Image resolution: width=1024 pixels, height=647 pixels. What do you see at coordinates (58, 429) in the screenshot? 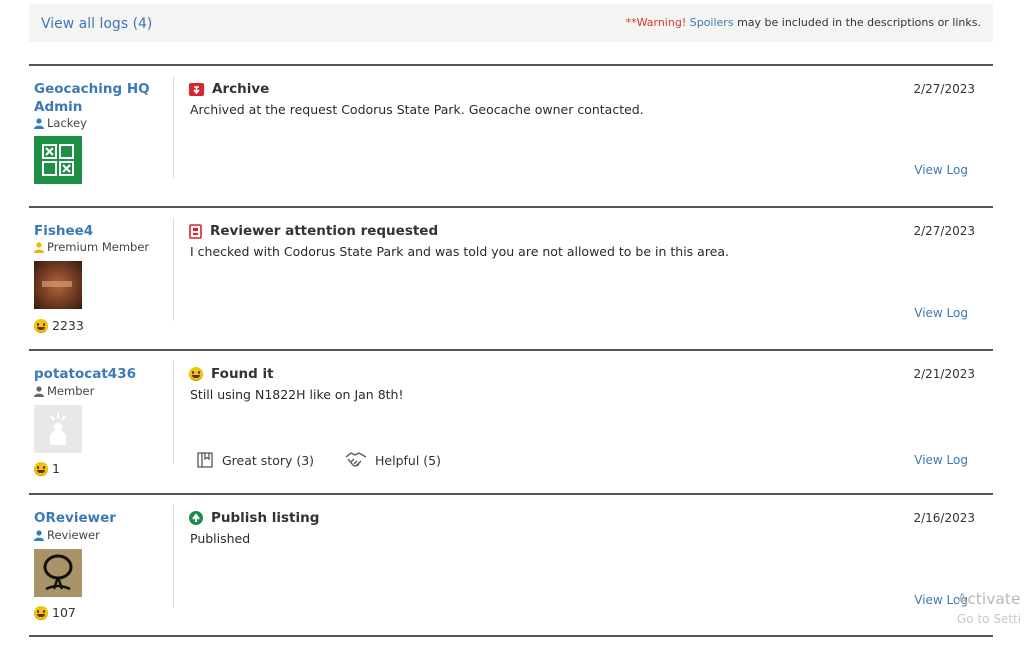
I see `default-avatar` at bounding box center [58, 429].